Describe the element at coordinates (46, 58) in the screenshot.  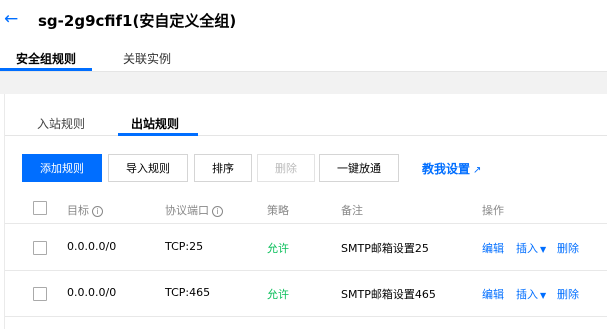
I see `tab-security-group-rules: 安全组规则` at that location.